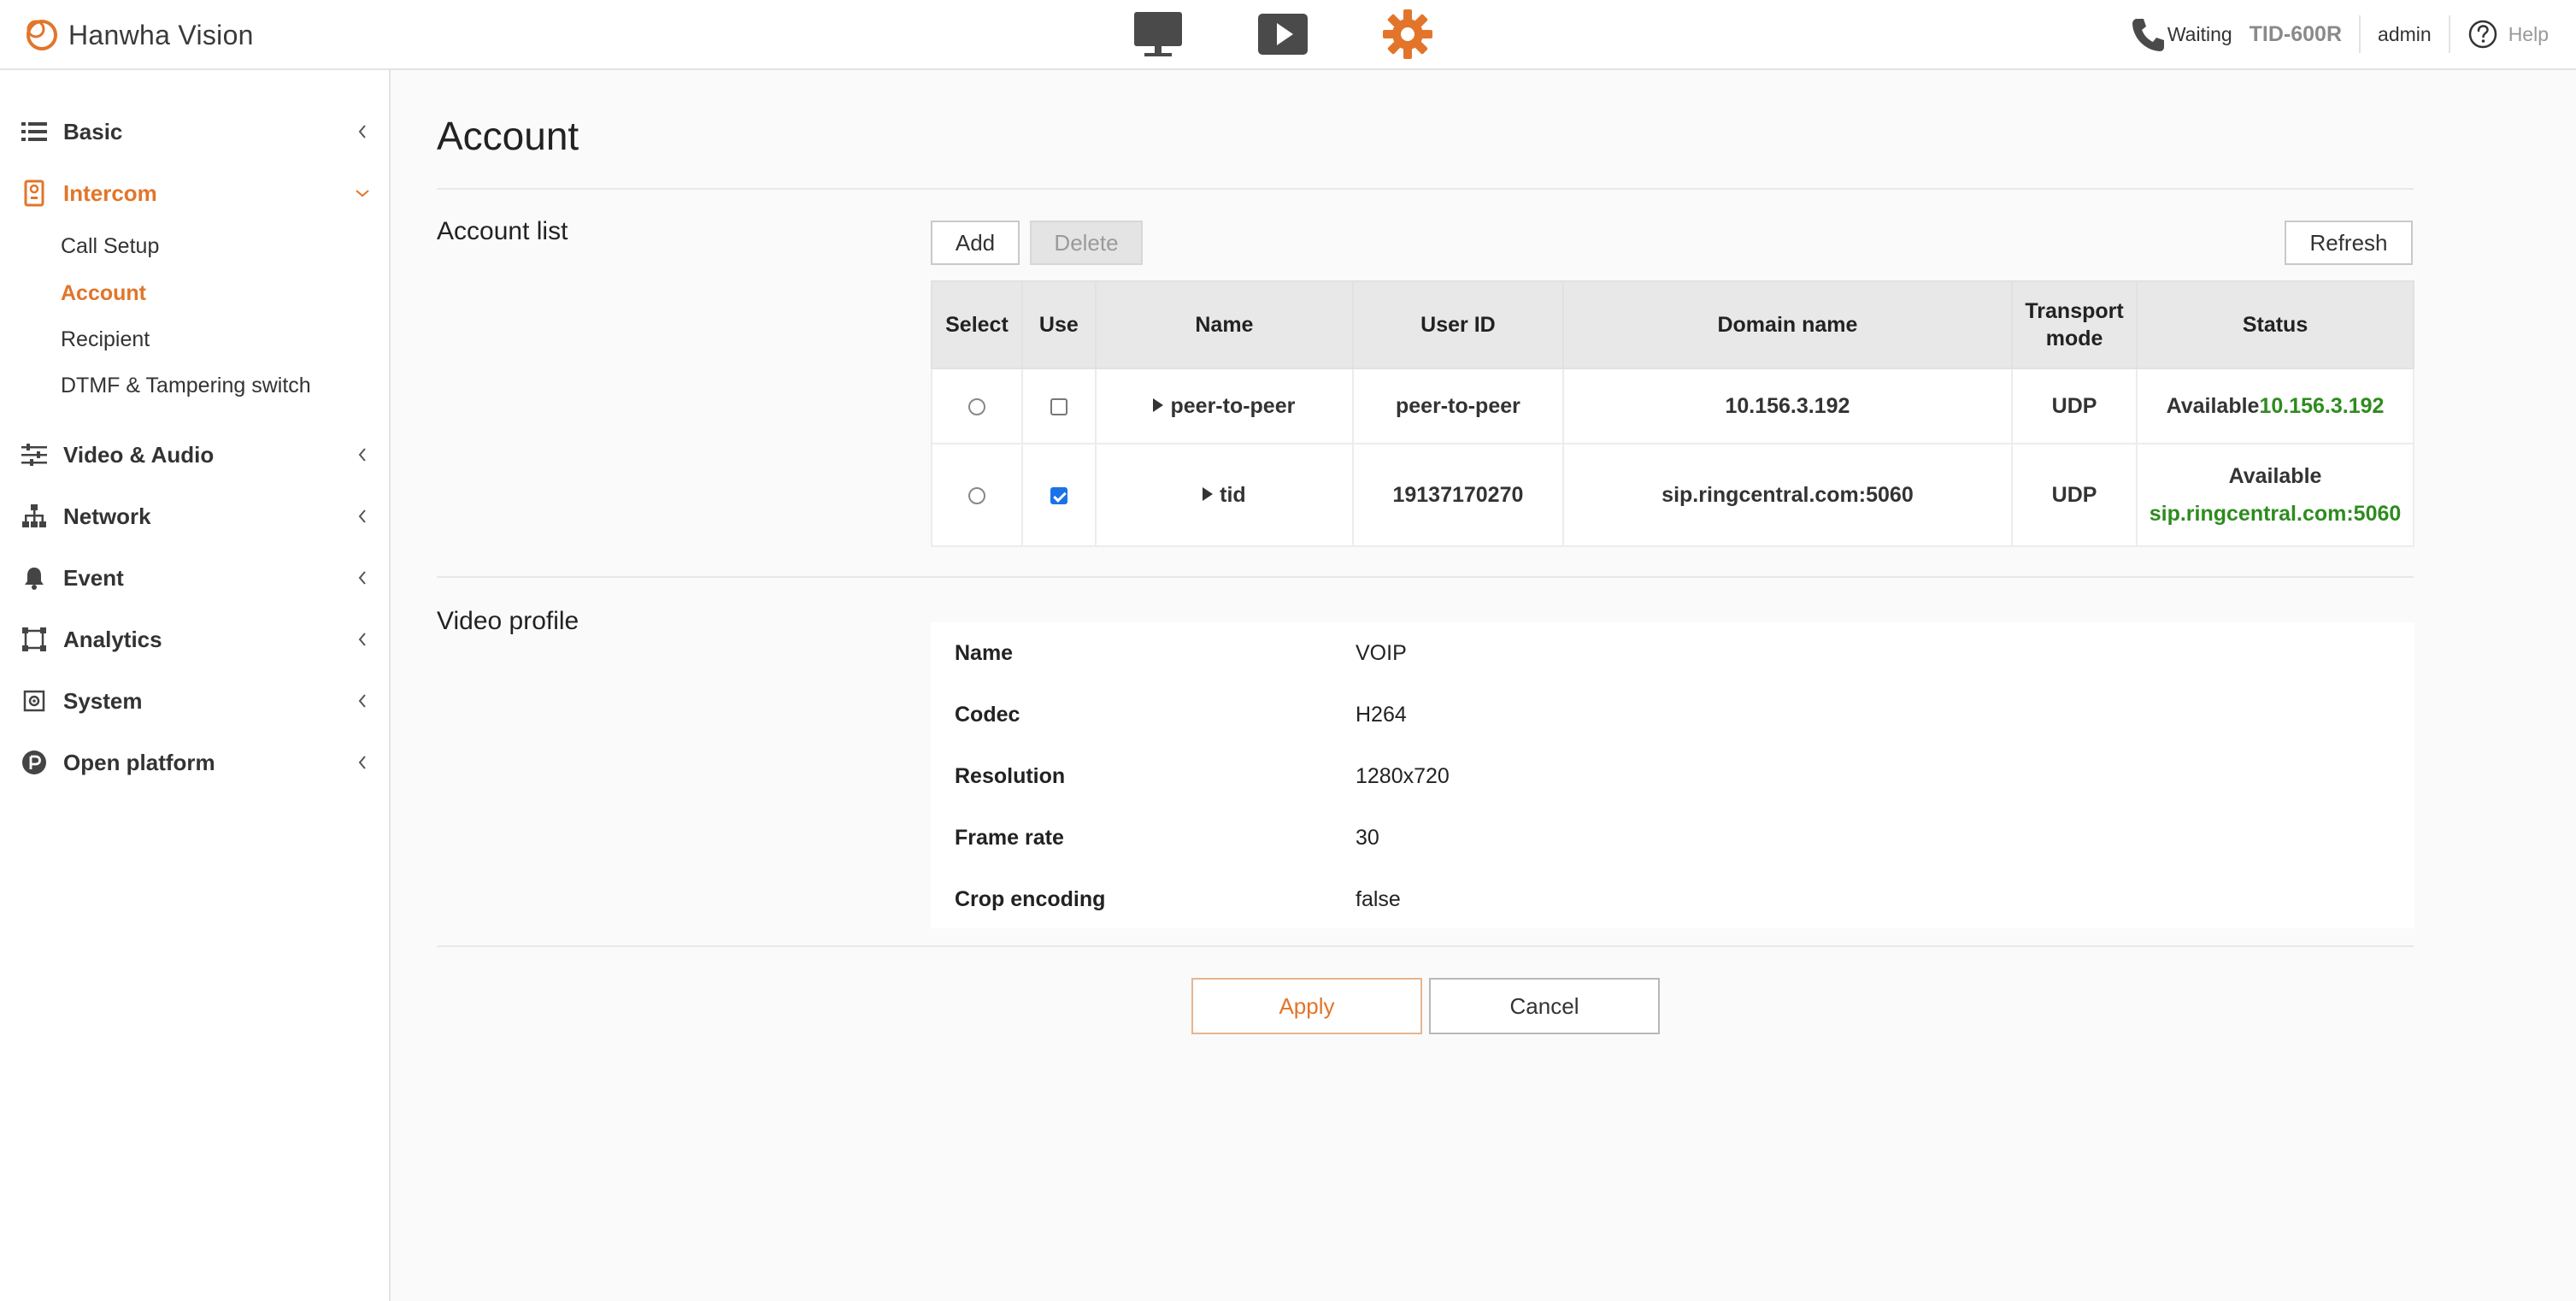  Describe the element at coordinates (2339, 34) in the screenshot. I see `header-right: Waiting TID-600R admin Help` at that location.